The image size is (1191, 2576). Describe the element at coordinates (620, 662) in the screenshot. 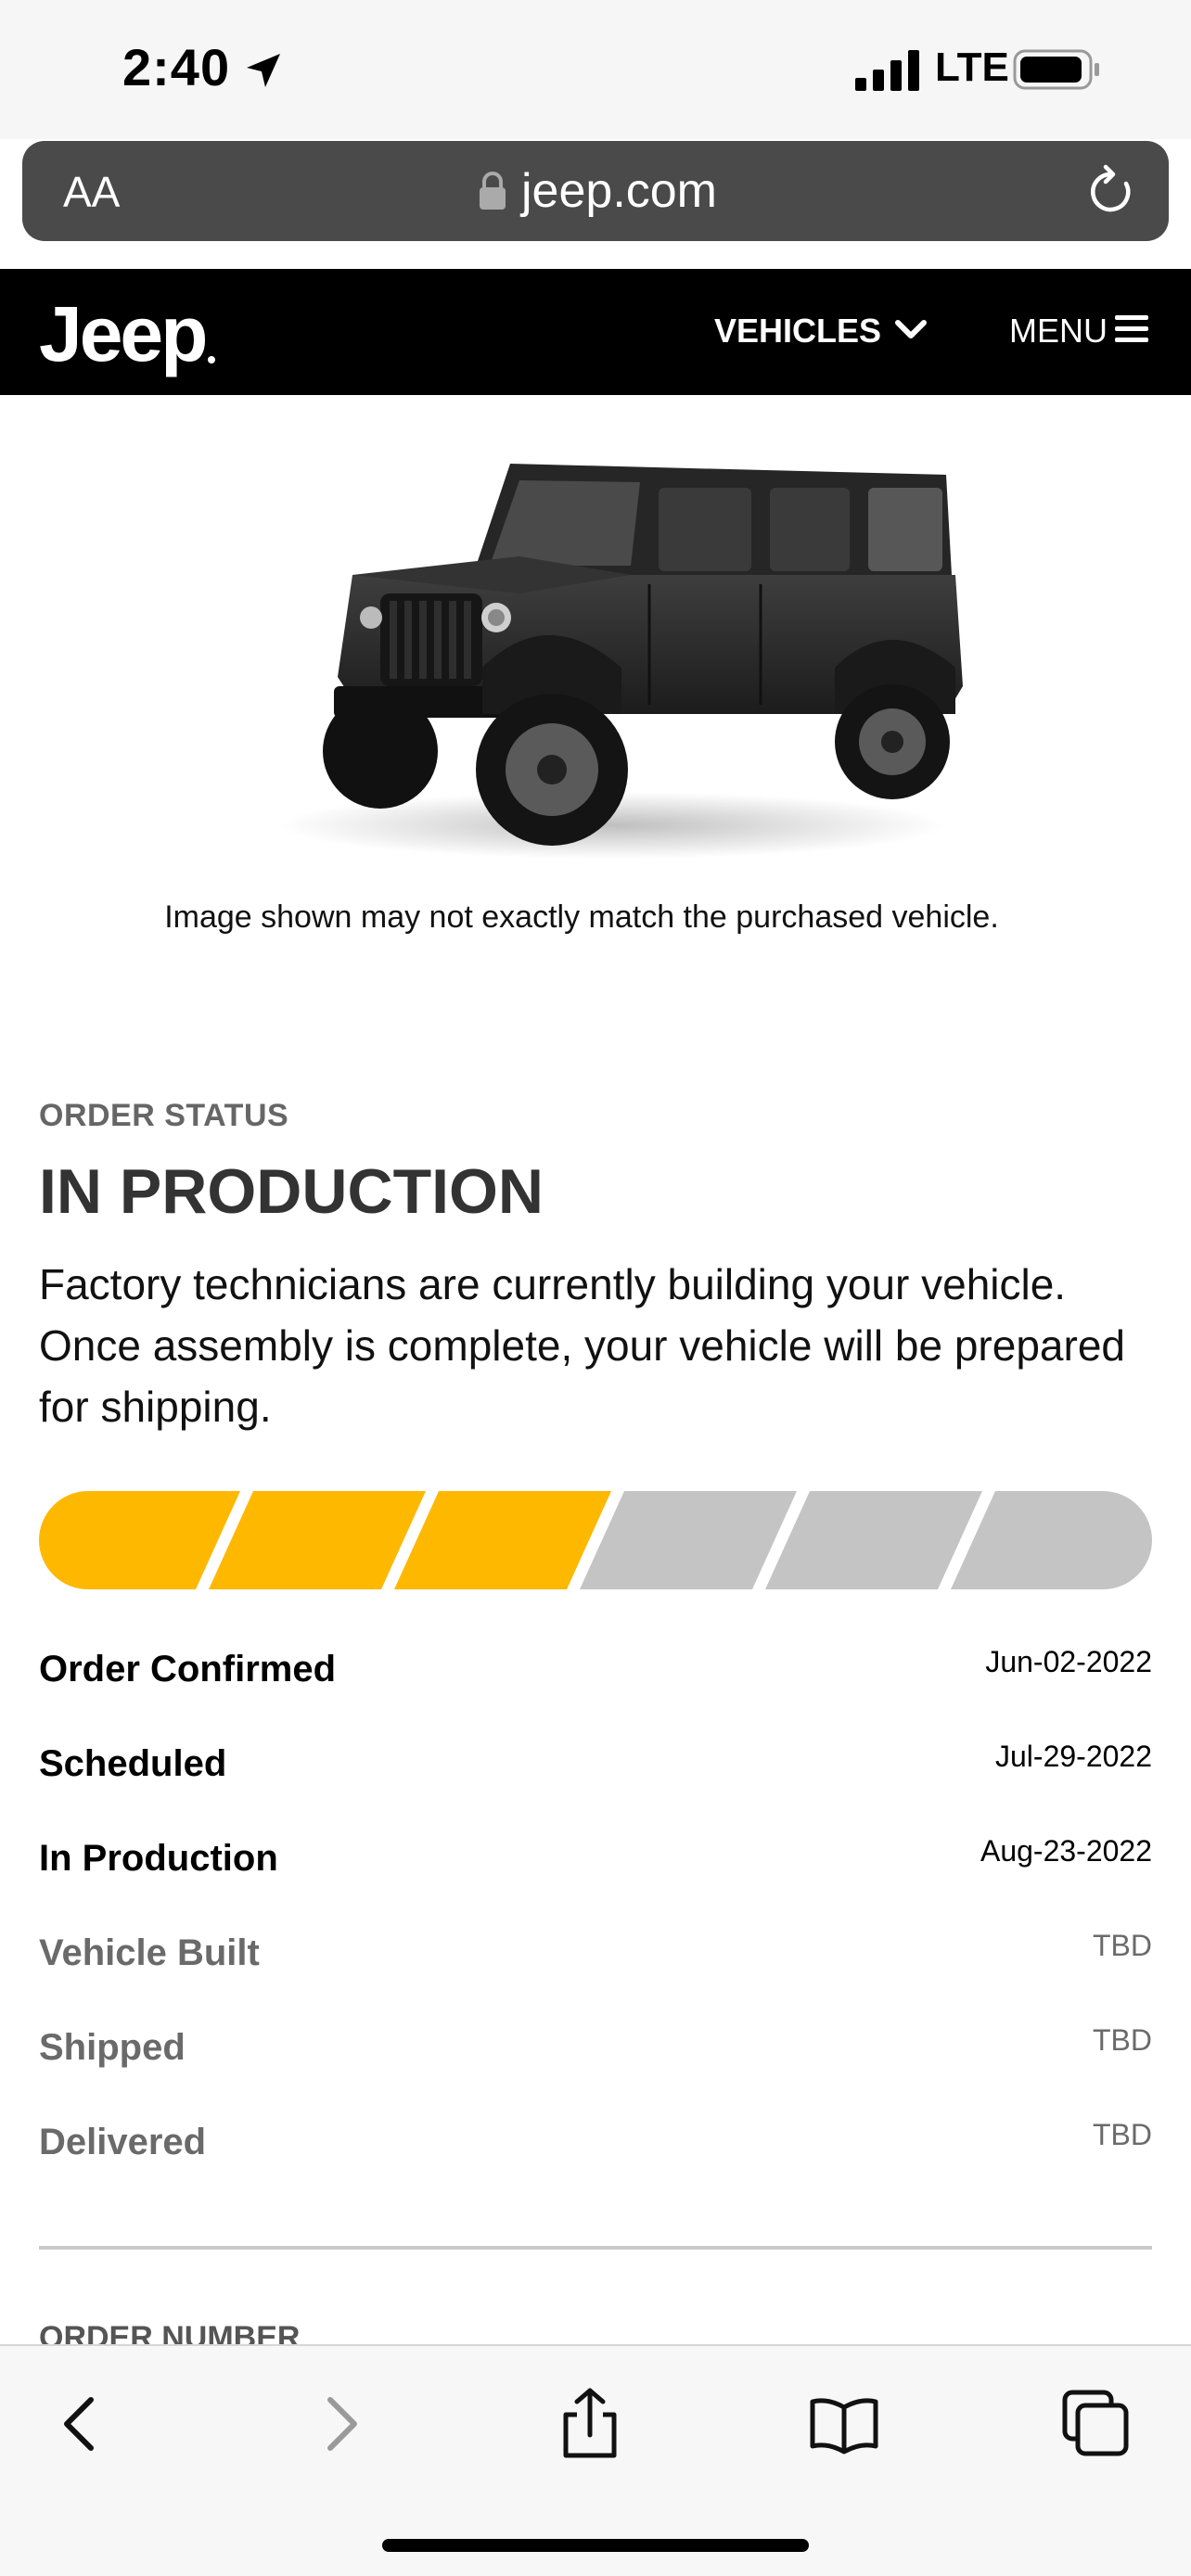

I see `vehicle-image` at that location.